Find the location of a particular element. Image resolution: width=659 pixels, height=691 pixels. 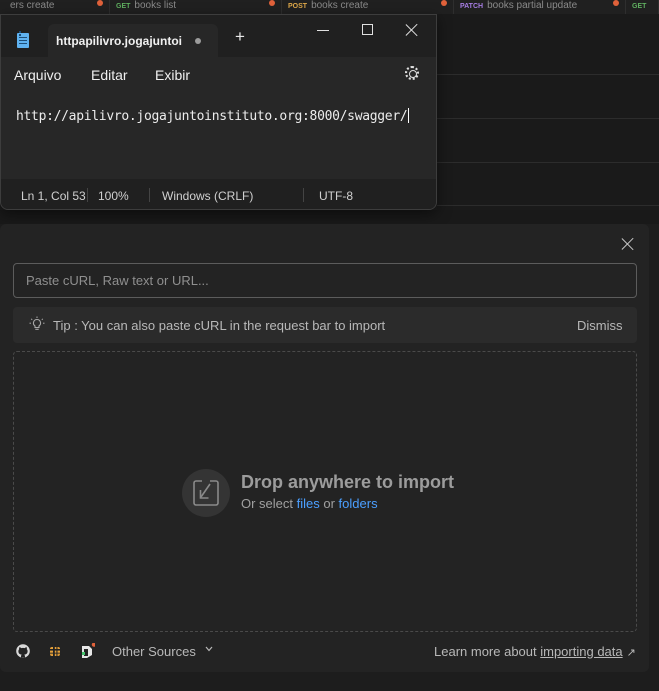

text-caret is located at coordinates (409, 115).